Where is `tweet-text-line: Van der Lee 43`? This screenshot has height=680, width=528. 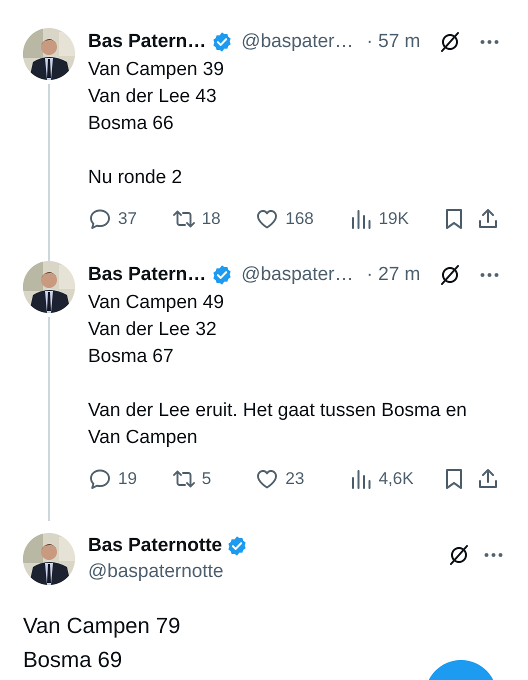 tweet-text-line: Van der Lee 43 is located at coordinates (152, 97).